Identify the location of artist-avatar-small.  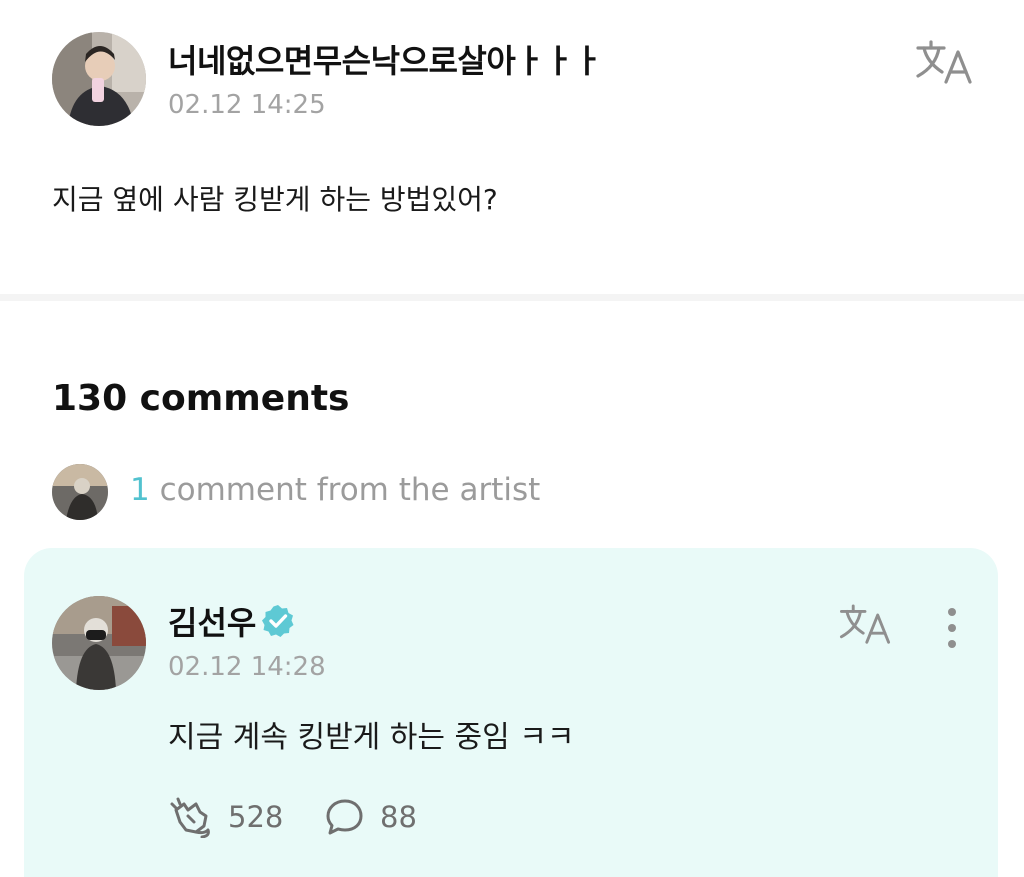
(80, 492).